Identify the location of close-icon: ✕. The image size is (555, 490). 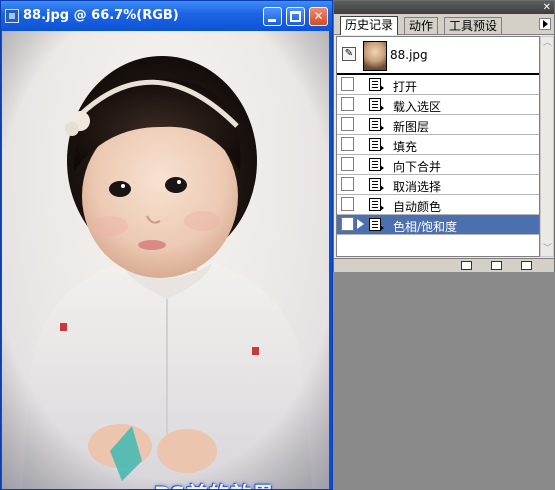
(318, 16).